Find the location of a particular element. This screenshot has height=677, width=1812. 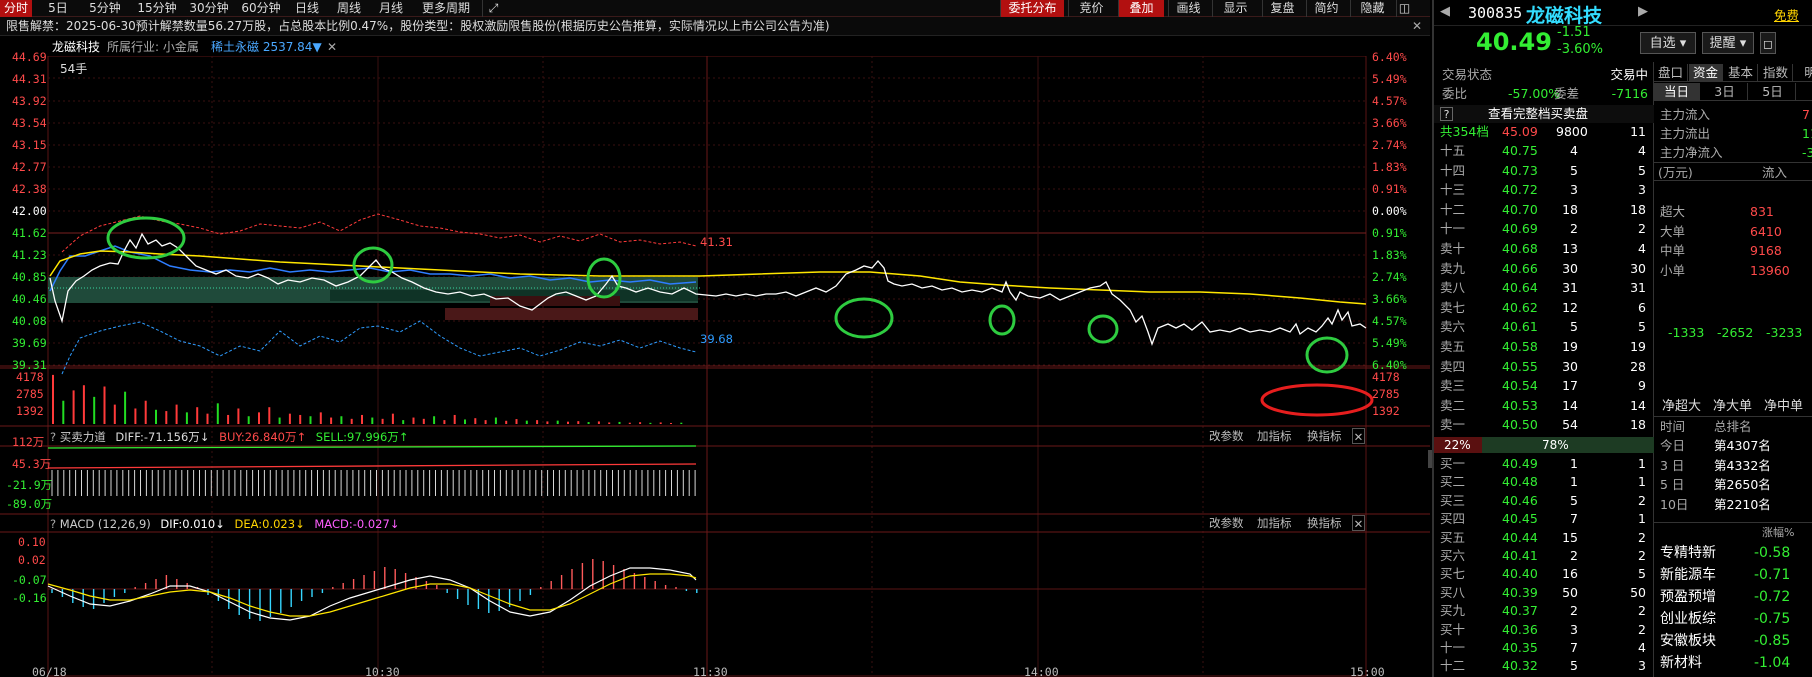

buy-level-row: 十二 40.32 5 3 is located at coordinates (1544, 666).